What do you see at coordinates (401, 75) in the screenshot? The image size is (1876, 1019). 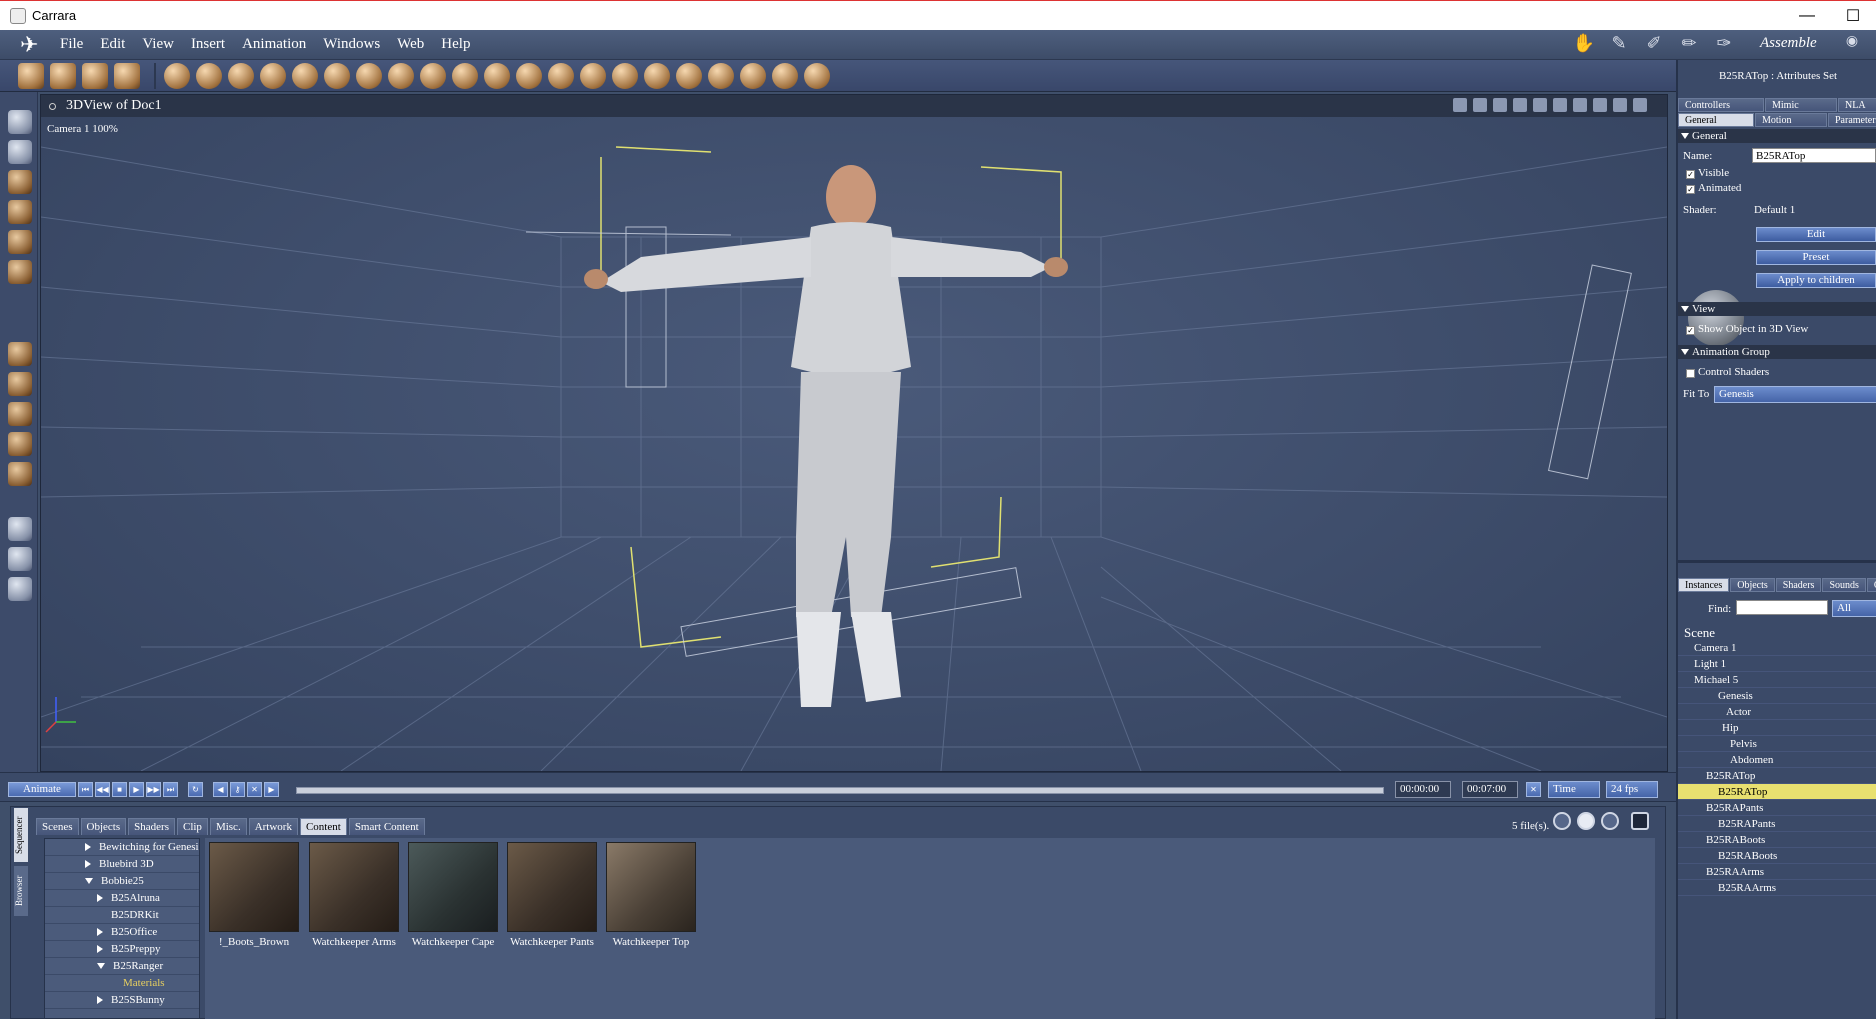 I see `insert-plane-icon` at bounding box center [401, 75].